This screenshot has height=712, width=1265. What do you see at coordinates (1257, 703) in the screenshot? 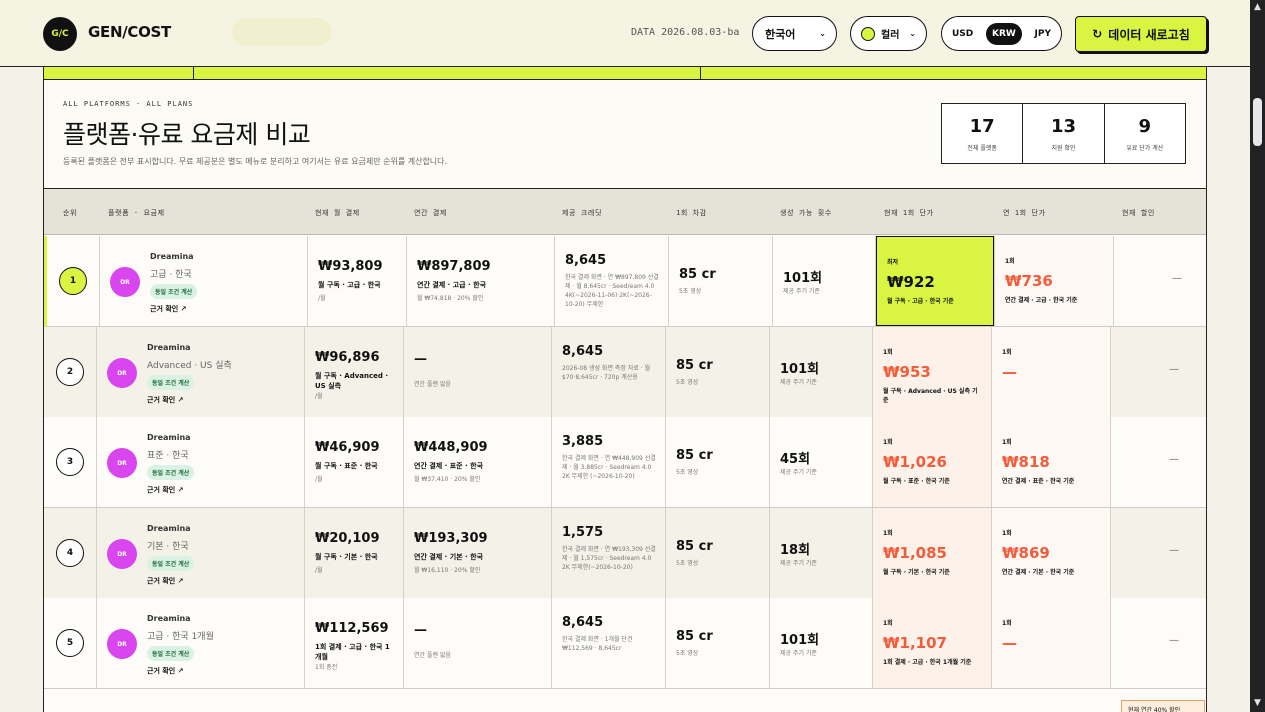
I see `scroll-down-arrow-icon: ▼` at bounding box center [1257, 703].